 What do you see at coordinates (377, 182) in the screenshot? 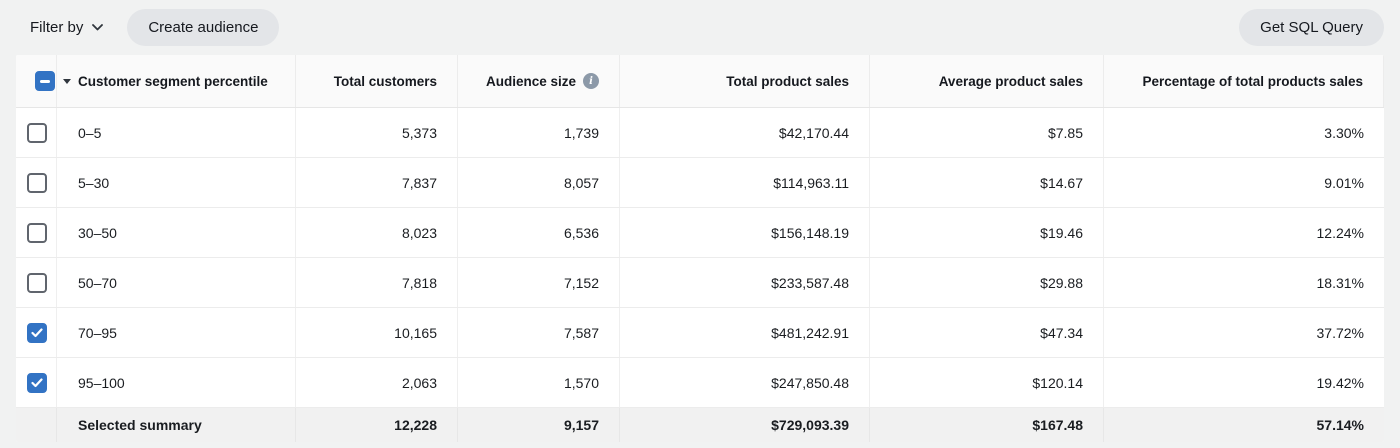
I see `cell-total-customers: 7,837` at bounding box center [377, 182].